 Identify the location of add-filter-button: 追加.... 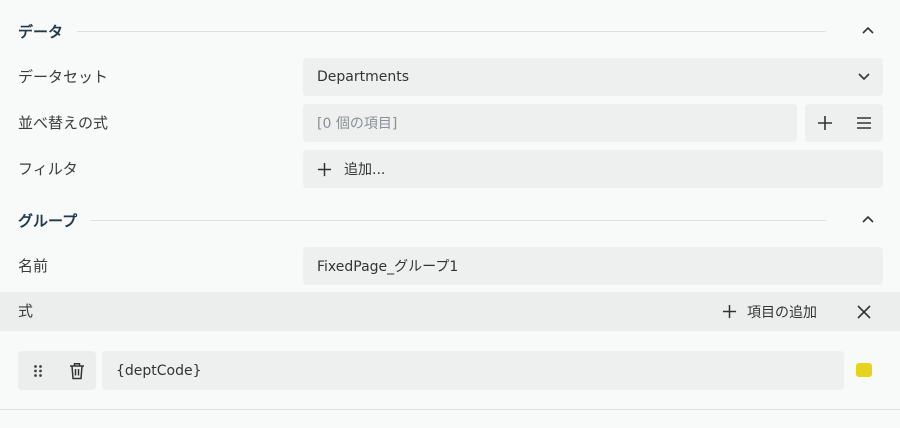
(593, 169).